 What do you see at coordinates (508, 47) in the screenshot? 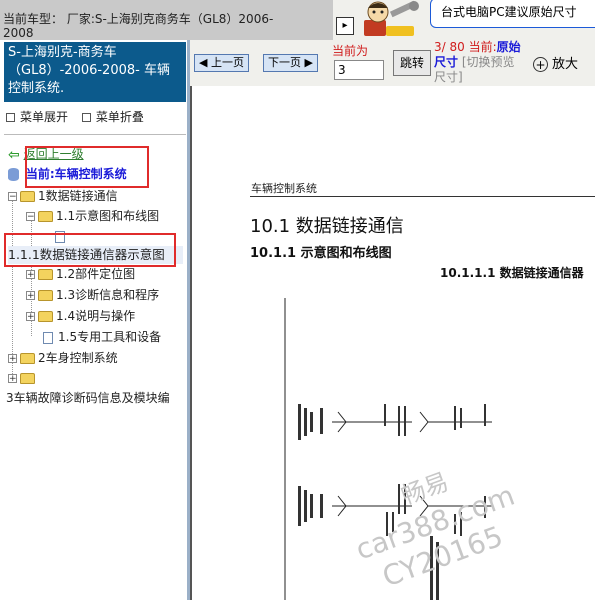
I see `original-size-label: 原始` at bounding box center [508, 47].